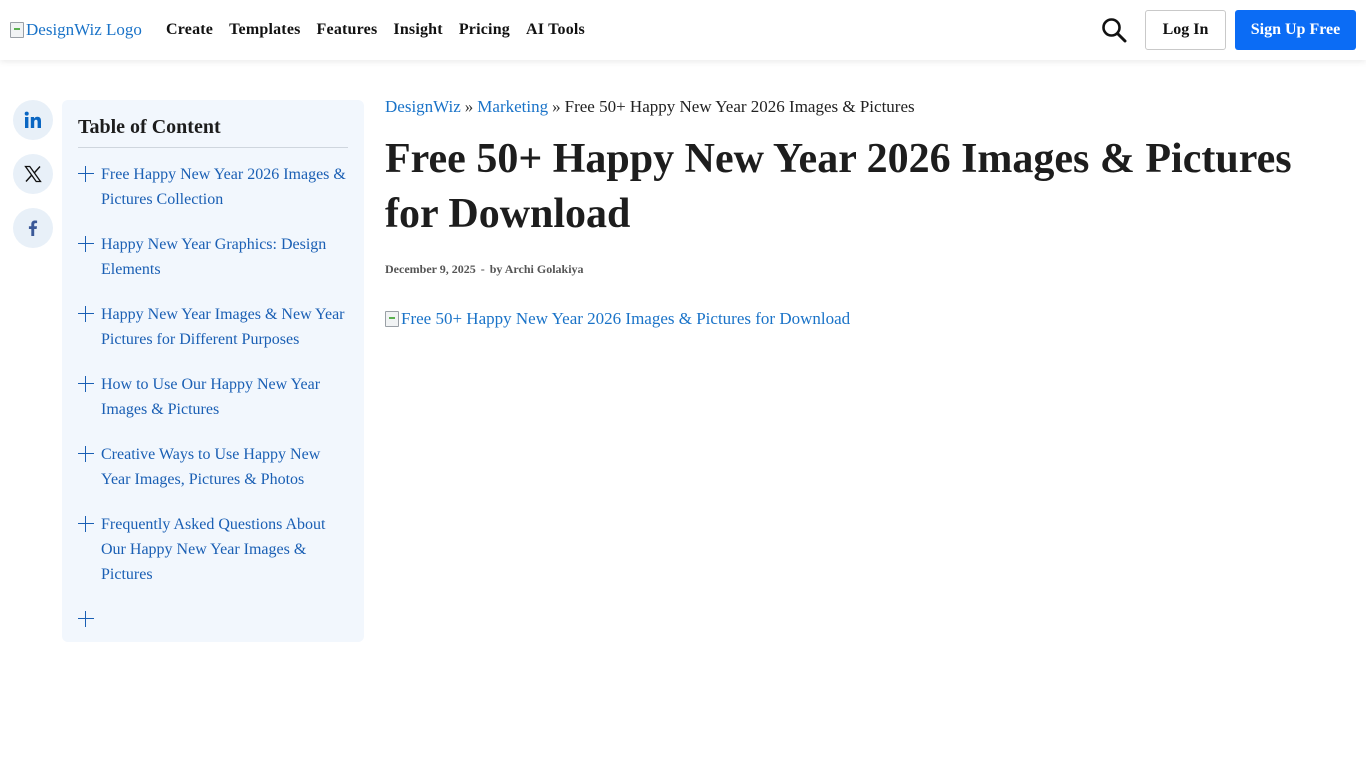 This screenshot has height=768, width=1366. What do you see at coordinates (423, 106) in the screenshot?
I see `breadcrumb-home-link: DesignWiz` at bounding box center [423, 106].